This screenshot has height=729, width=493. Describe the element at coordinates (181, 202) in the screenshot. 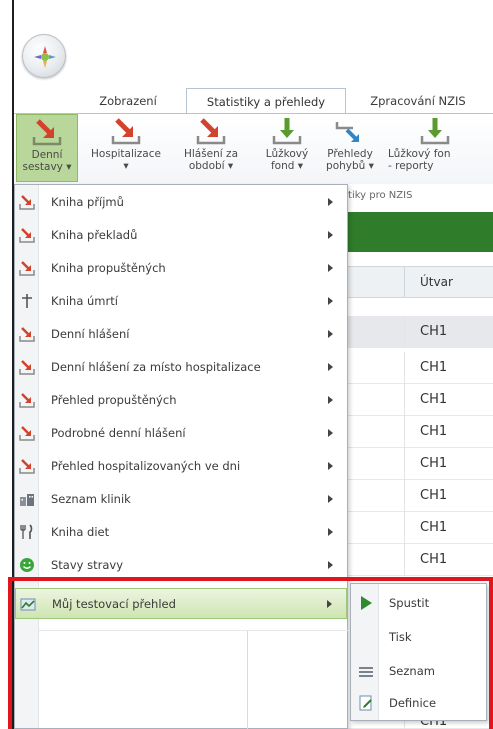

I see `menu-item-kniha-prijmu: Kniha příjmů` at that location.